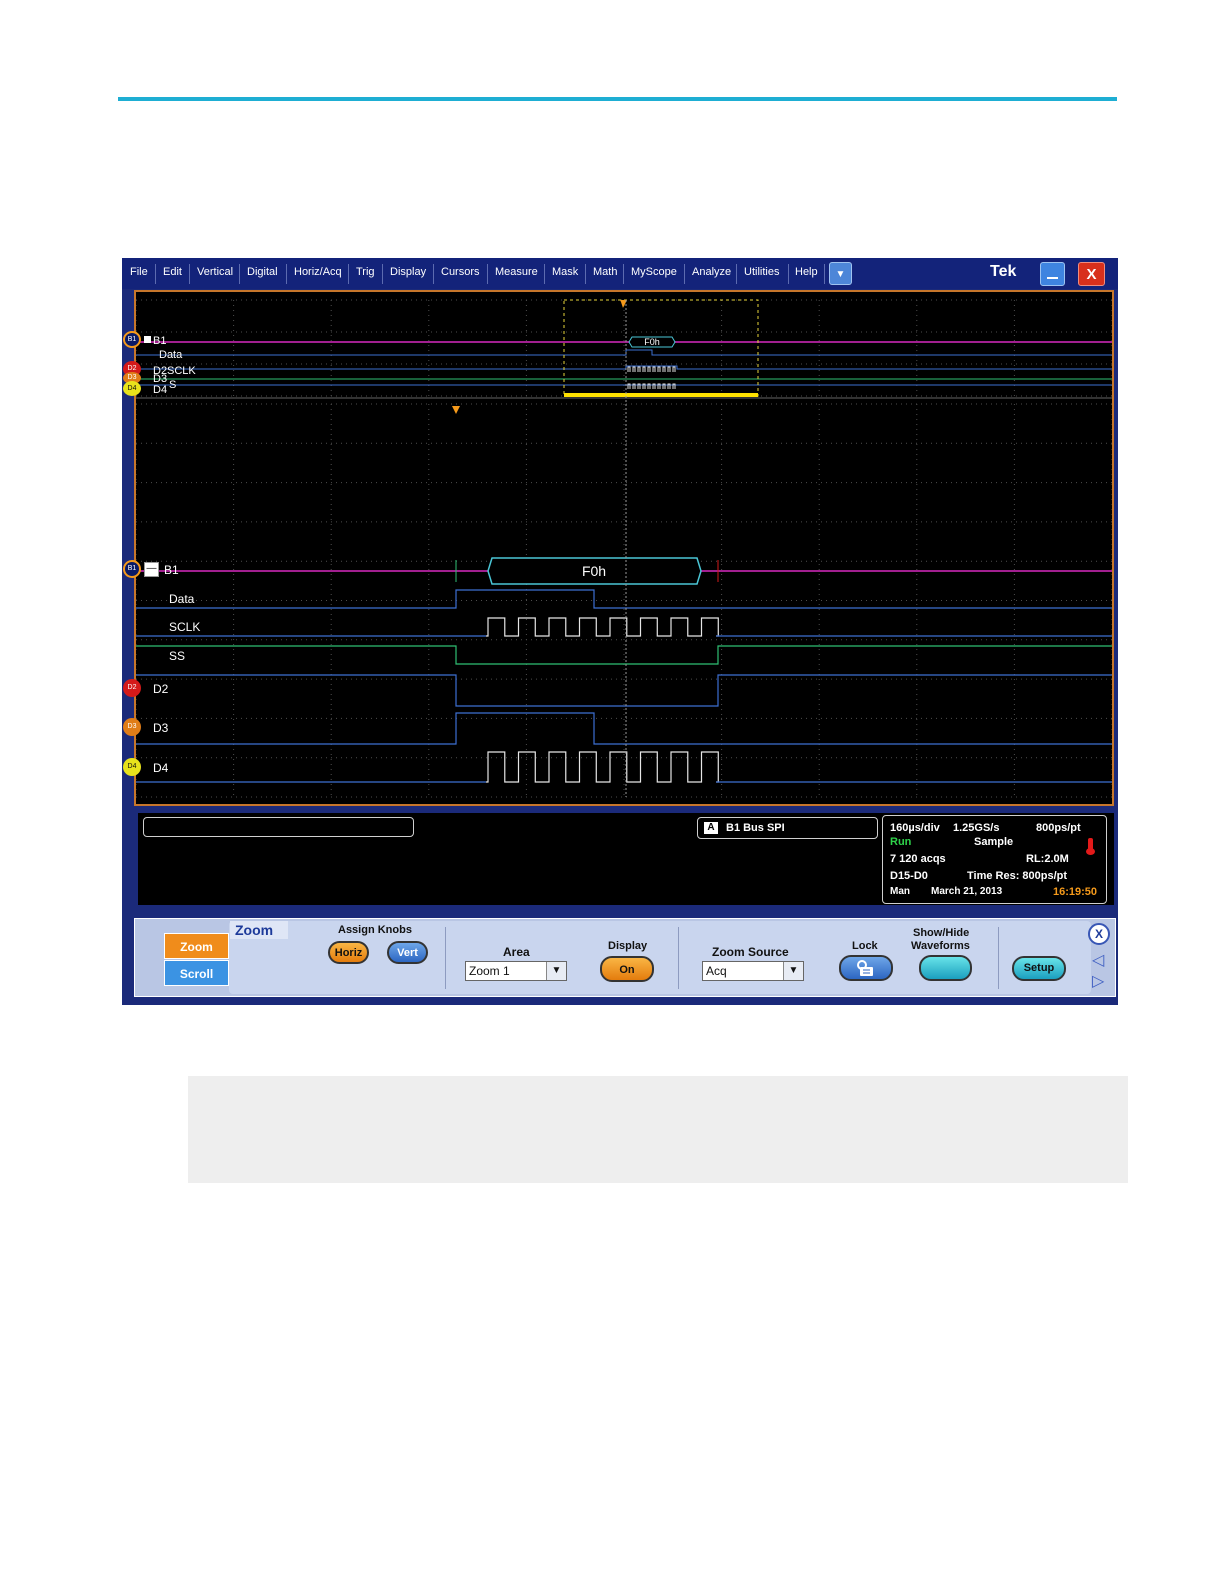 This screenshot has width=1224, height=1584. Describe the element at coordinates (177, 656) in the screenshot. I see `zoom-label-ss: SS` at that location.